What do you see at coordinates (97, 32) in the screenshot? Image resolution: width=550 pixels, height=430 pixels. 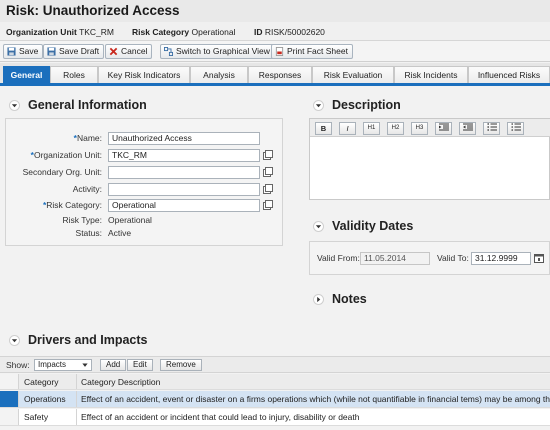 I see `org-unit-meta-value: TKC_RM` at bounding box center [97, 32].